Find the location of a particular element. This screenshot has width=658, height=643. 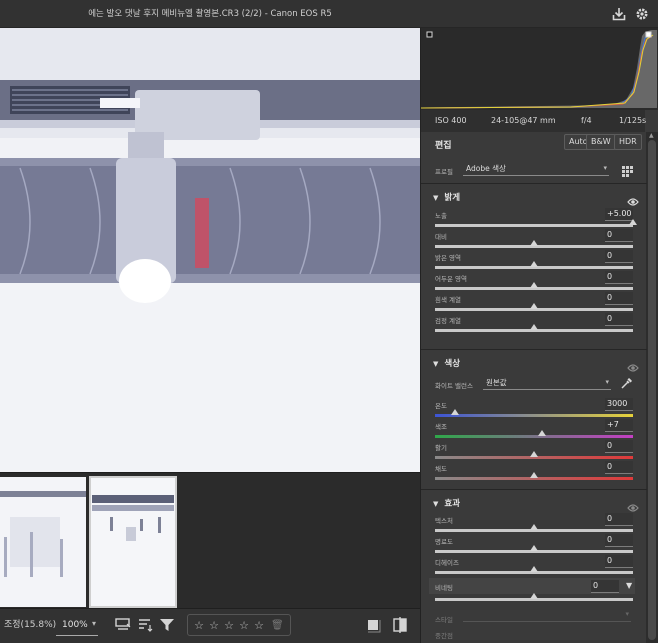

edit-heading: 편집 is located at coordinates (443, 146).